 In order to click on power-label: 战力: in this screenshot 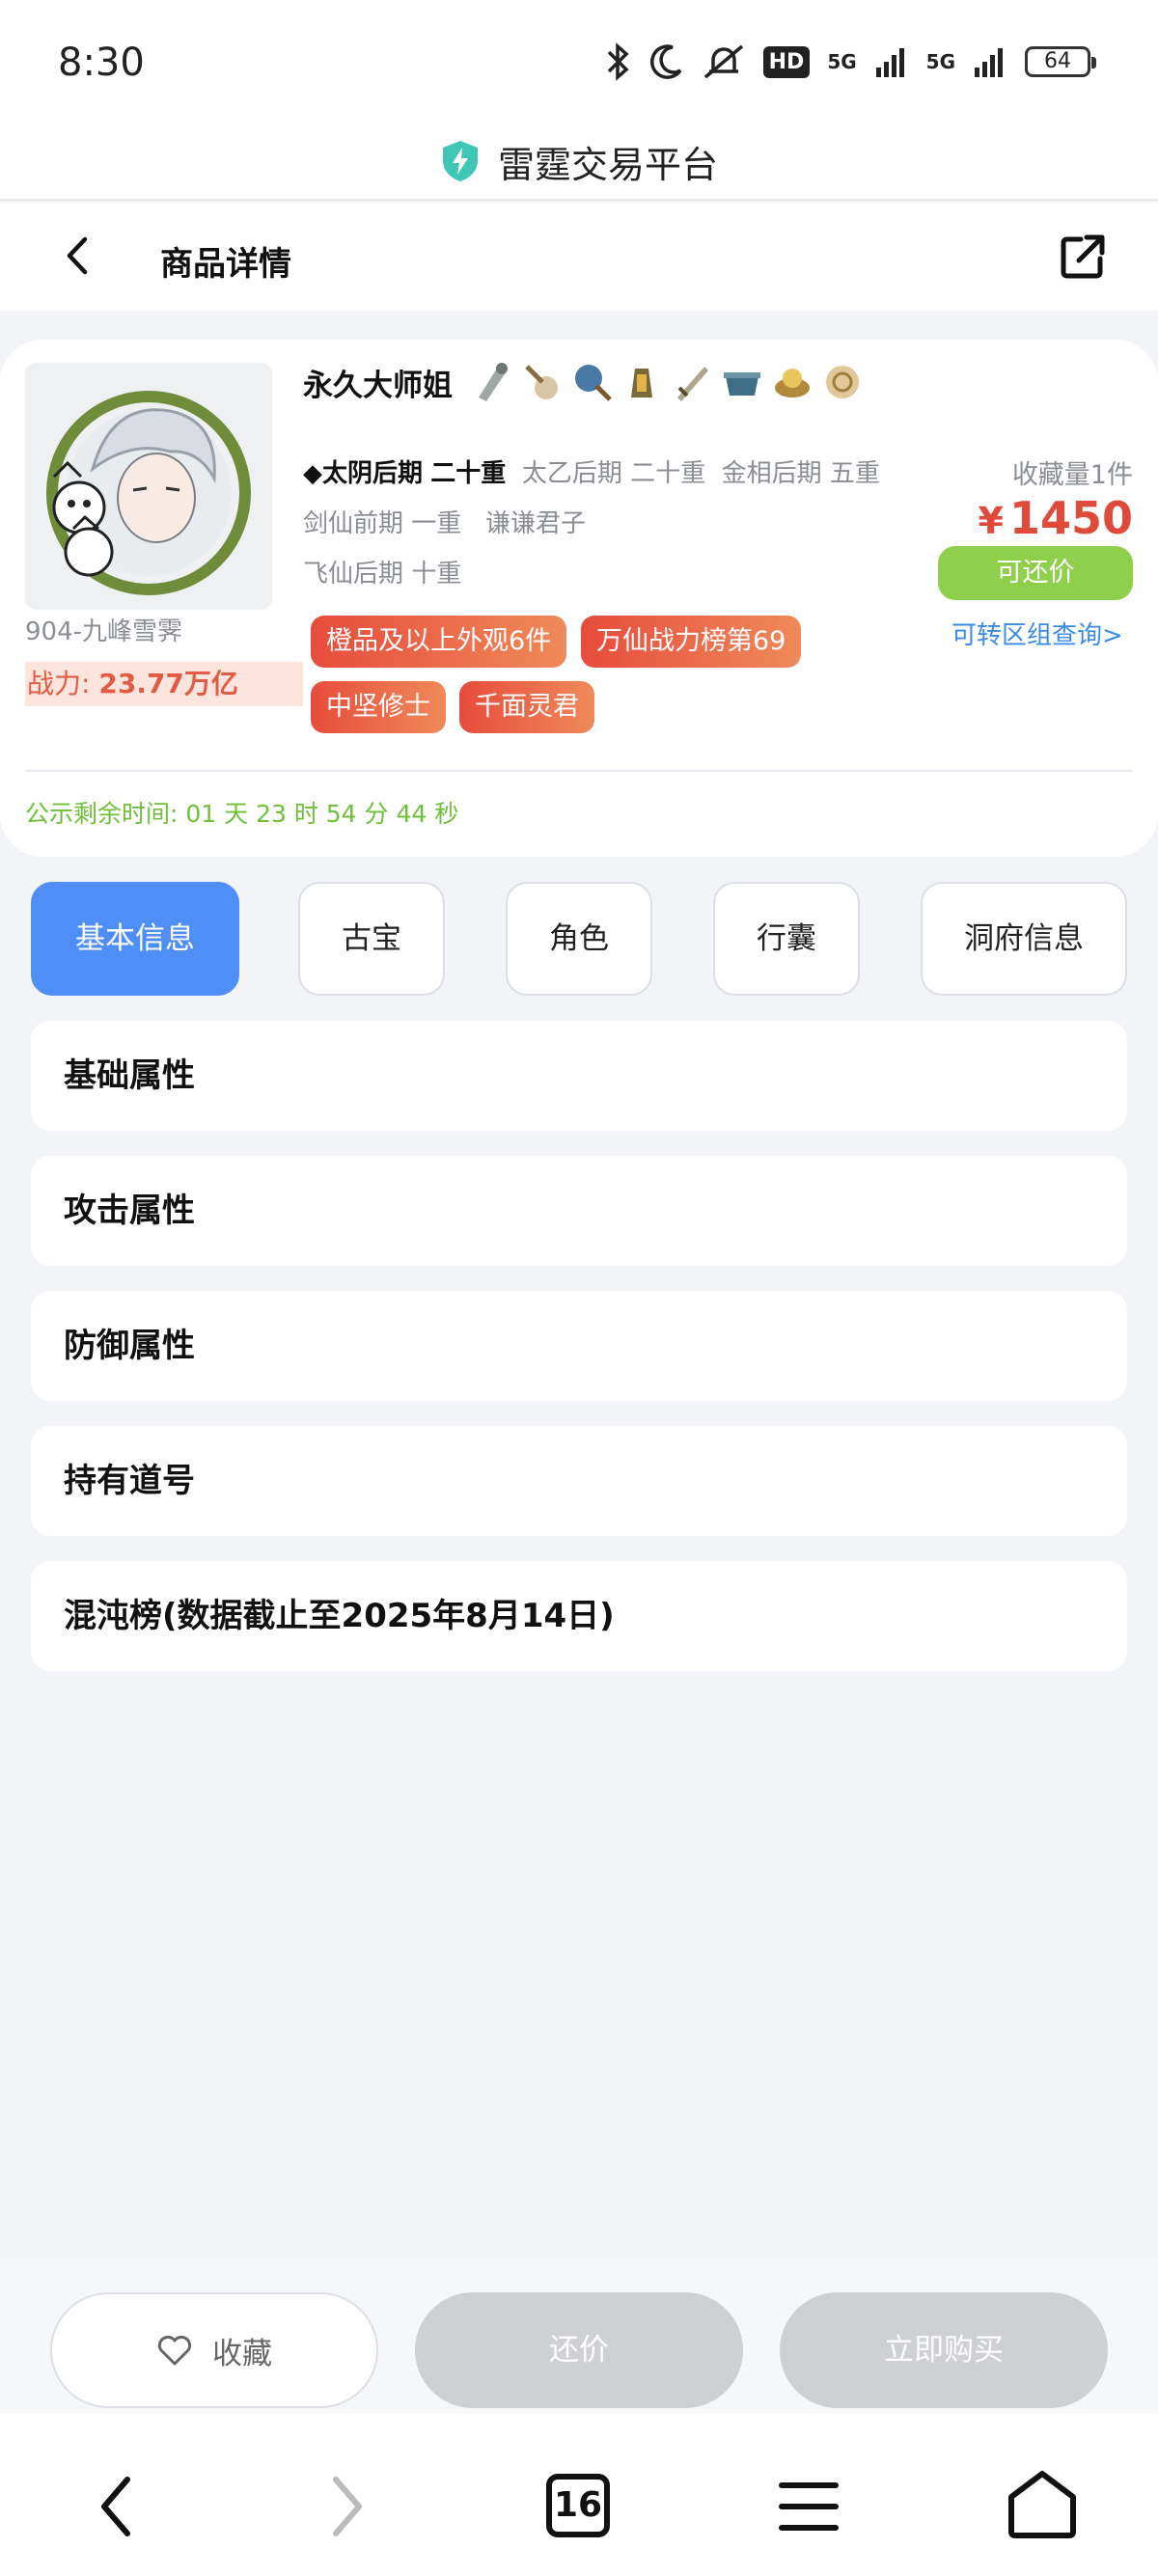, I will do `click(63, 683)`.